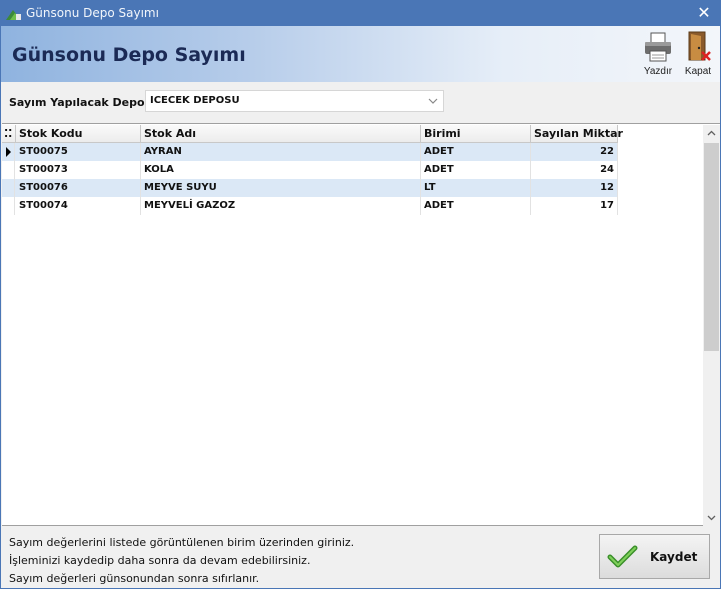 The image size is (721, 589). Describe the element at coordinates (577, 134) in the screenshot. I see `column-header-counted-qty: Sayılan Miktar` at that location.